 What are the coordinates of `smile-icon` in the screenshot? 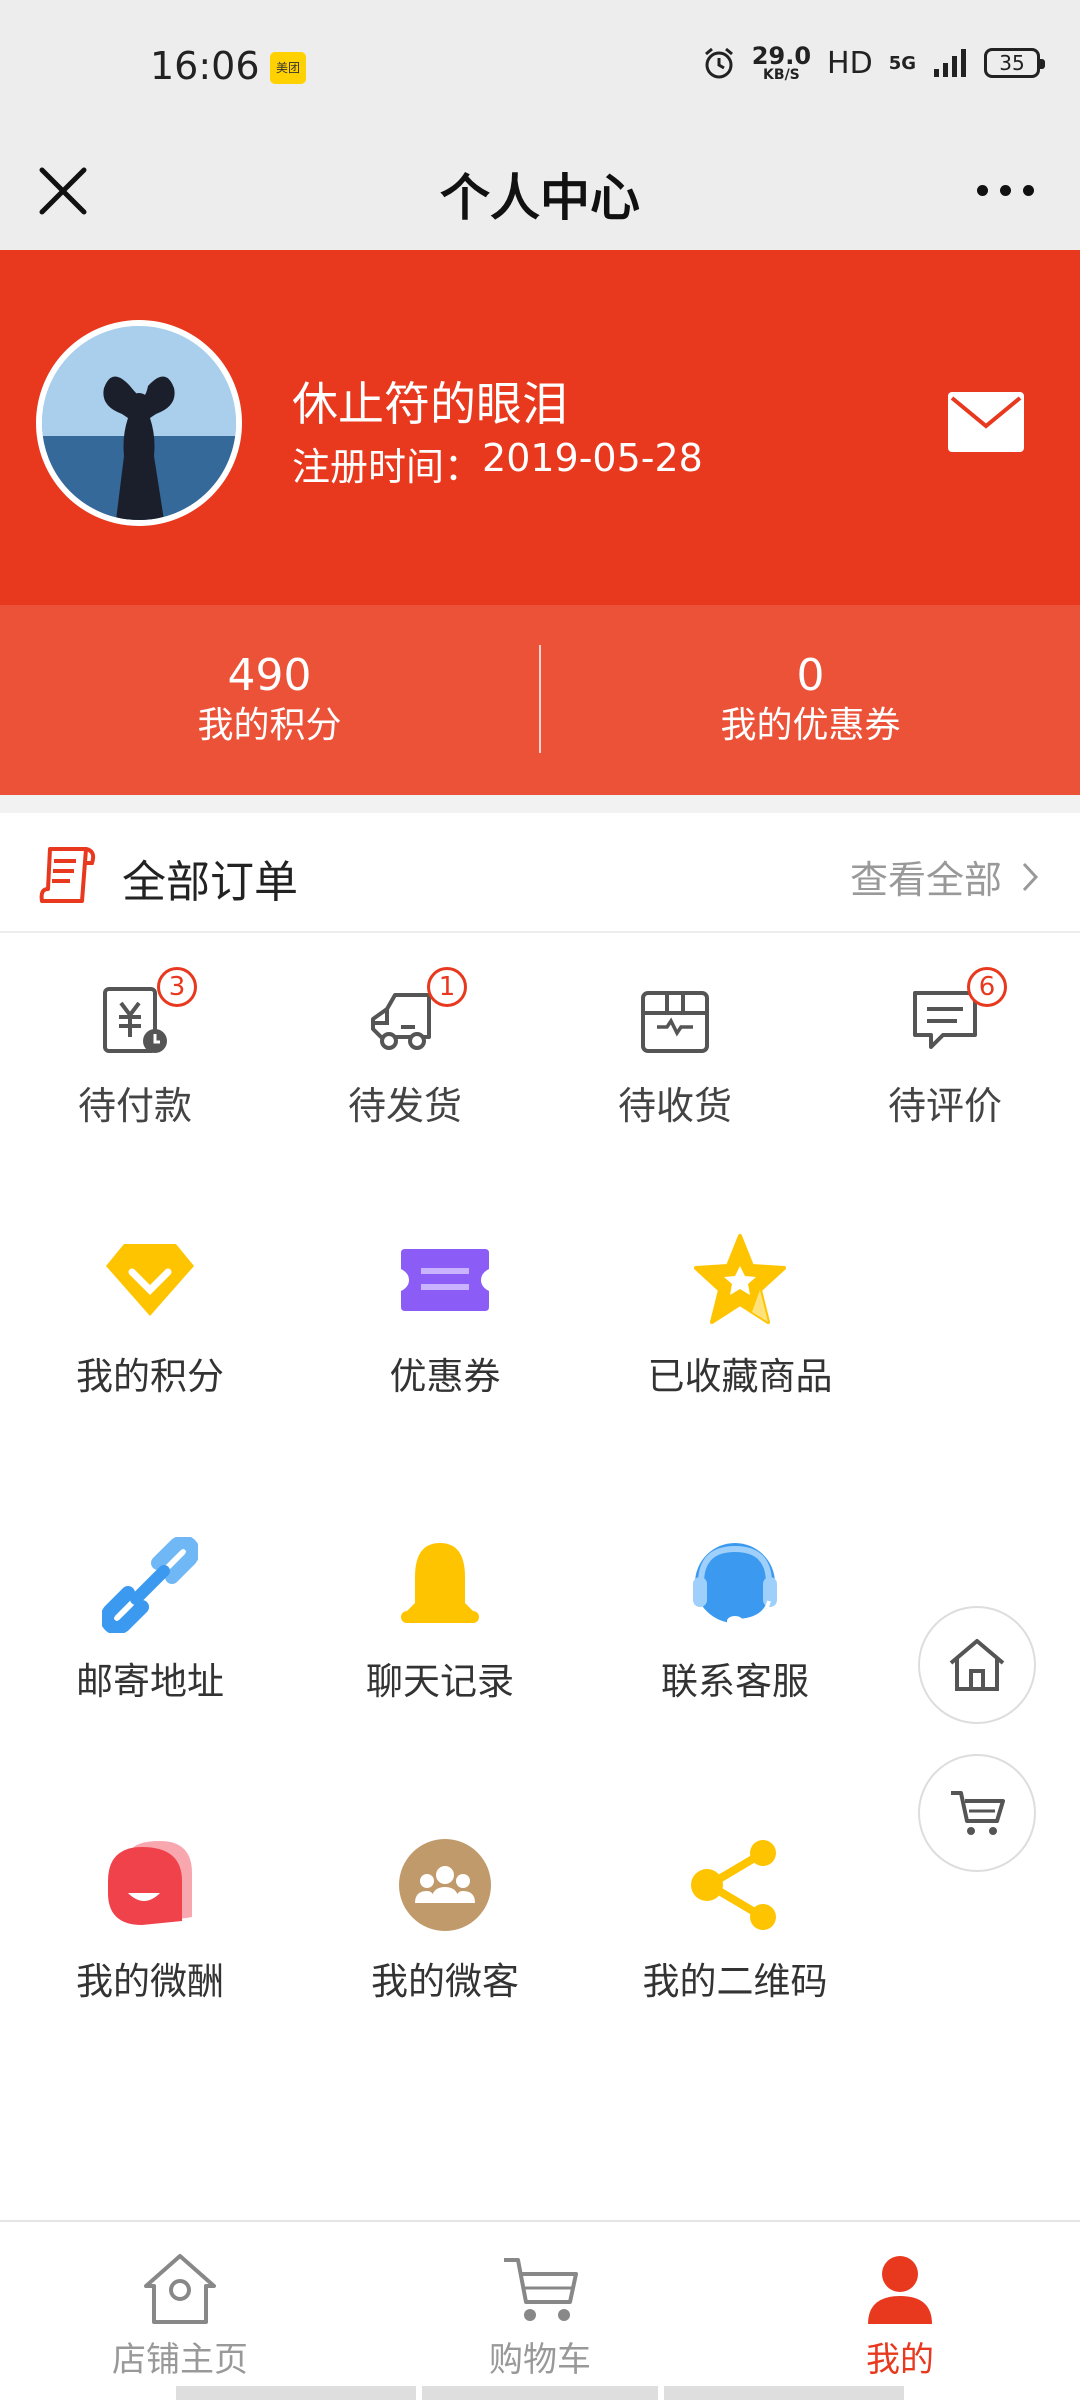 It's located at (150, 1883).